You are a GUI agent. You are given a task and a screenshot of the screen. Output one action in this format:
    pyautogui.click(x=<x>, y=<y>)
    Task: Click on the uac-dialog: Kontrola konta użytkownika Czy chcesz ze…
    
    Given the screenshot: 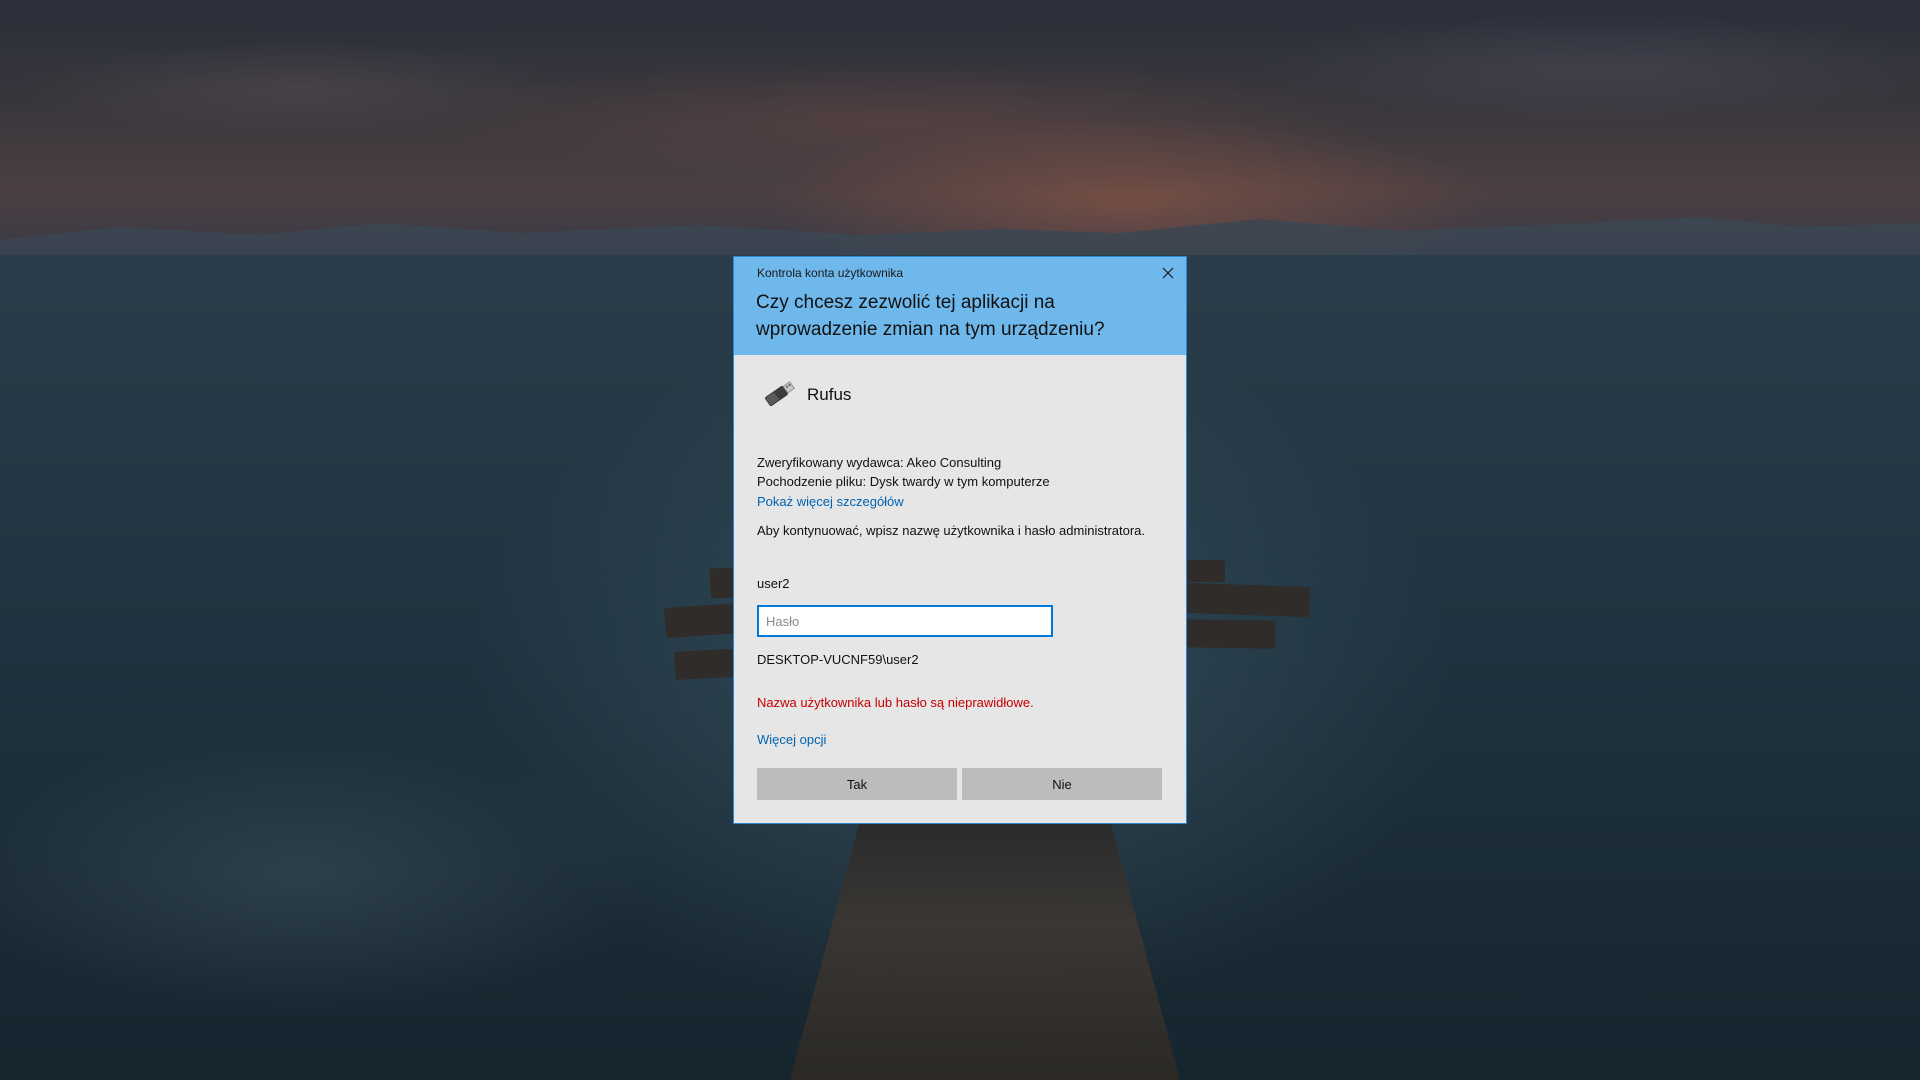 What is the action you would take?
    pyautogui.click(x=960, y=540)
    